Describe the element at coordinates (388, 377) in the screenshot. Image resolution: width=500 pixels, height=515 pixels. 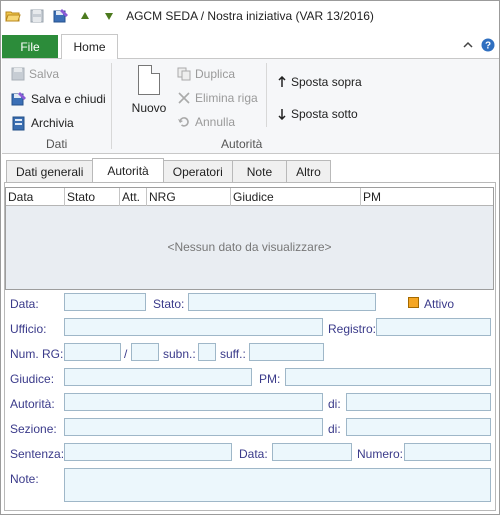
I see `pm-field` at that location.